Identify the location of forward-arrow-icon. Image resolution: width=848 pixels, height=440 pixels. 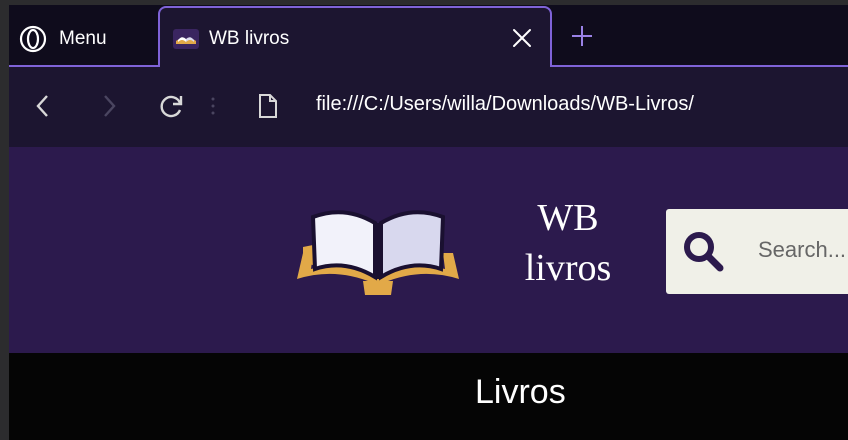
(109, 106).